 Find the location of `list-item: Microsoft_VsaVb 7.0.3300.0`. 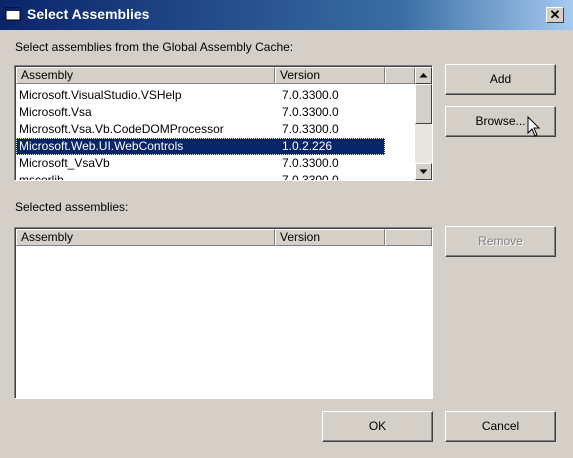

list-item: Microsoft_VsaVb 7.0.3300.0 is located at coordinates (200, 163).